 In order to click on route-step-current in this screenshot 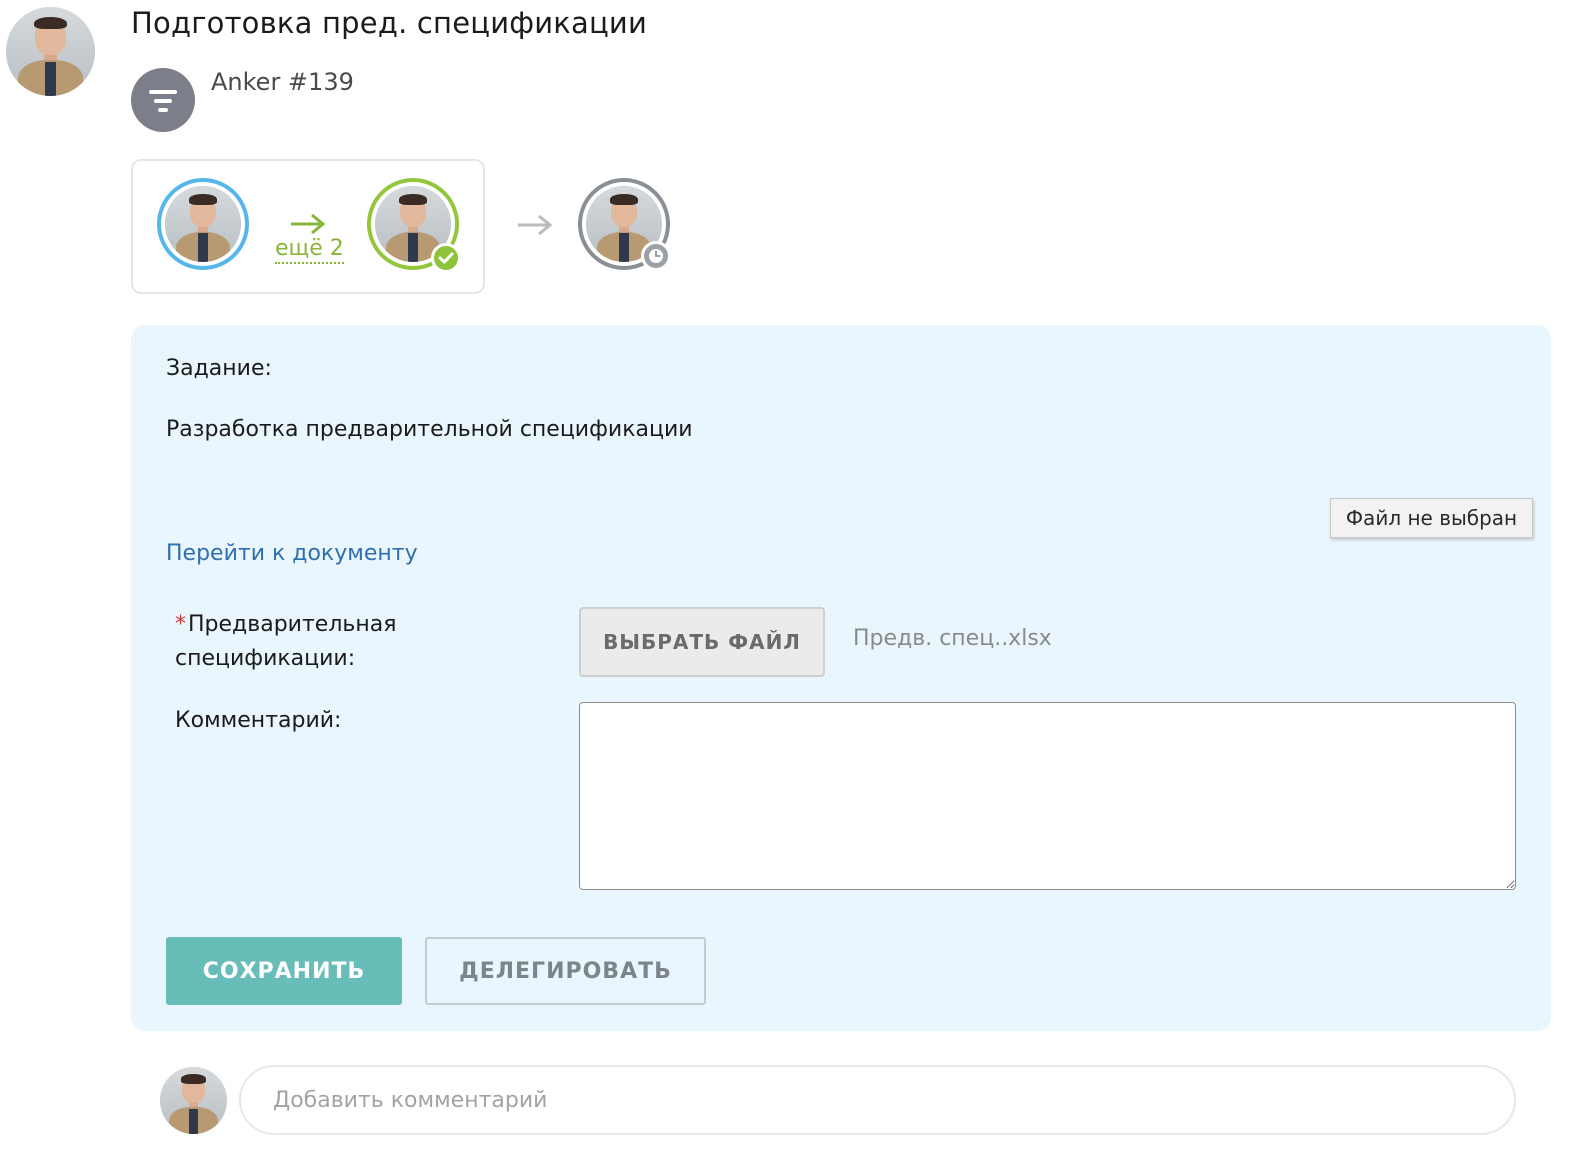, I will do `click(203, 224)`.